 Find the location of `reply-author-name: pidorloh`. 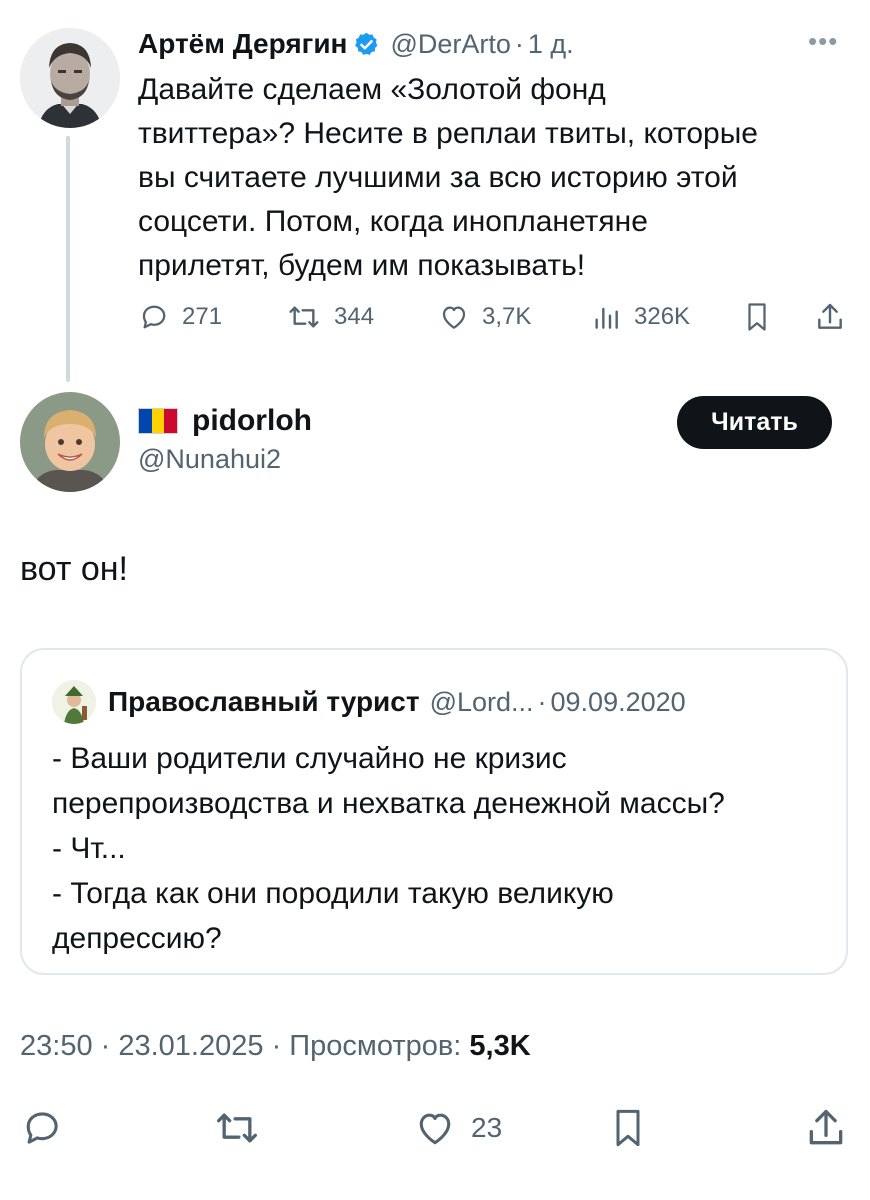

reply-author-name: pidorloh is located at coordinates (252, 421).